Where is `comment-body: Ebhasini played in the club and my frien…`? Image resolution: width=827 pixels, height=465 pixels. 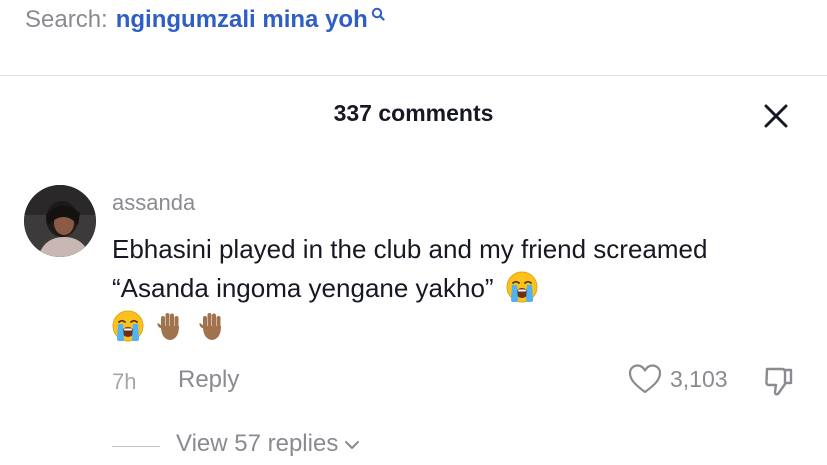 comment-body: Ebhasini played in the club and my frien… is located at coordinates (452, 269).